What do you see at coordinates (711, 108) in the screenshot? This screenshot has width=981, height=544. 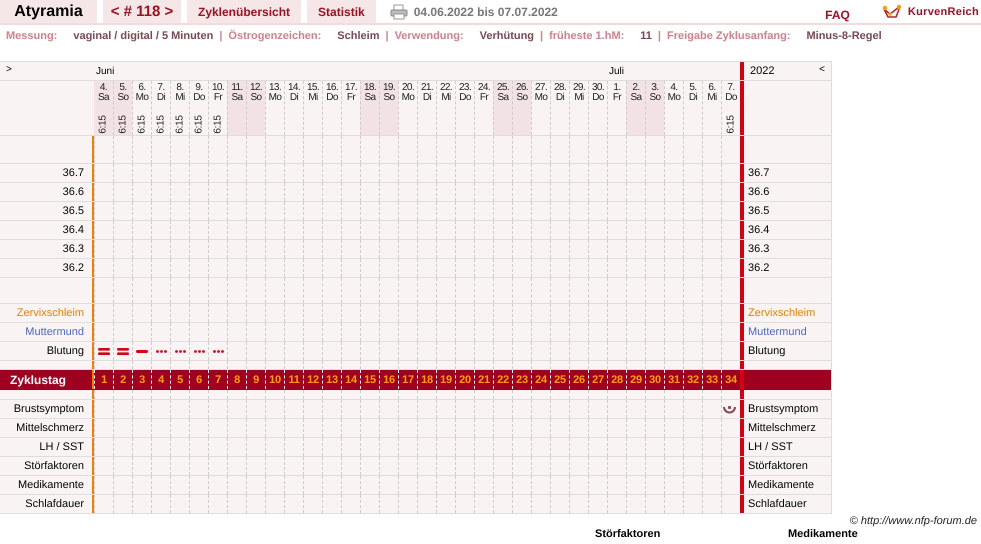 I see `date-header: 6. Mi` at bounding box center [711, 108].